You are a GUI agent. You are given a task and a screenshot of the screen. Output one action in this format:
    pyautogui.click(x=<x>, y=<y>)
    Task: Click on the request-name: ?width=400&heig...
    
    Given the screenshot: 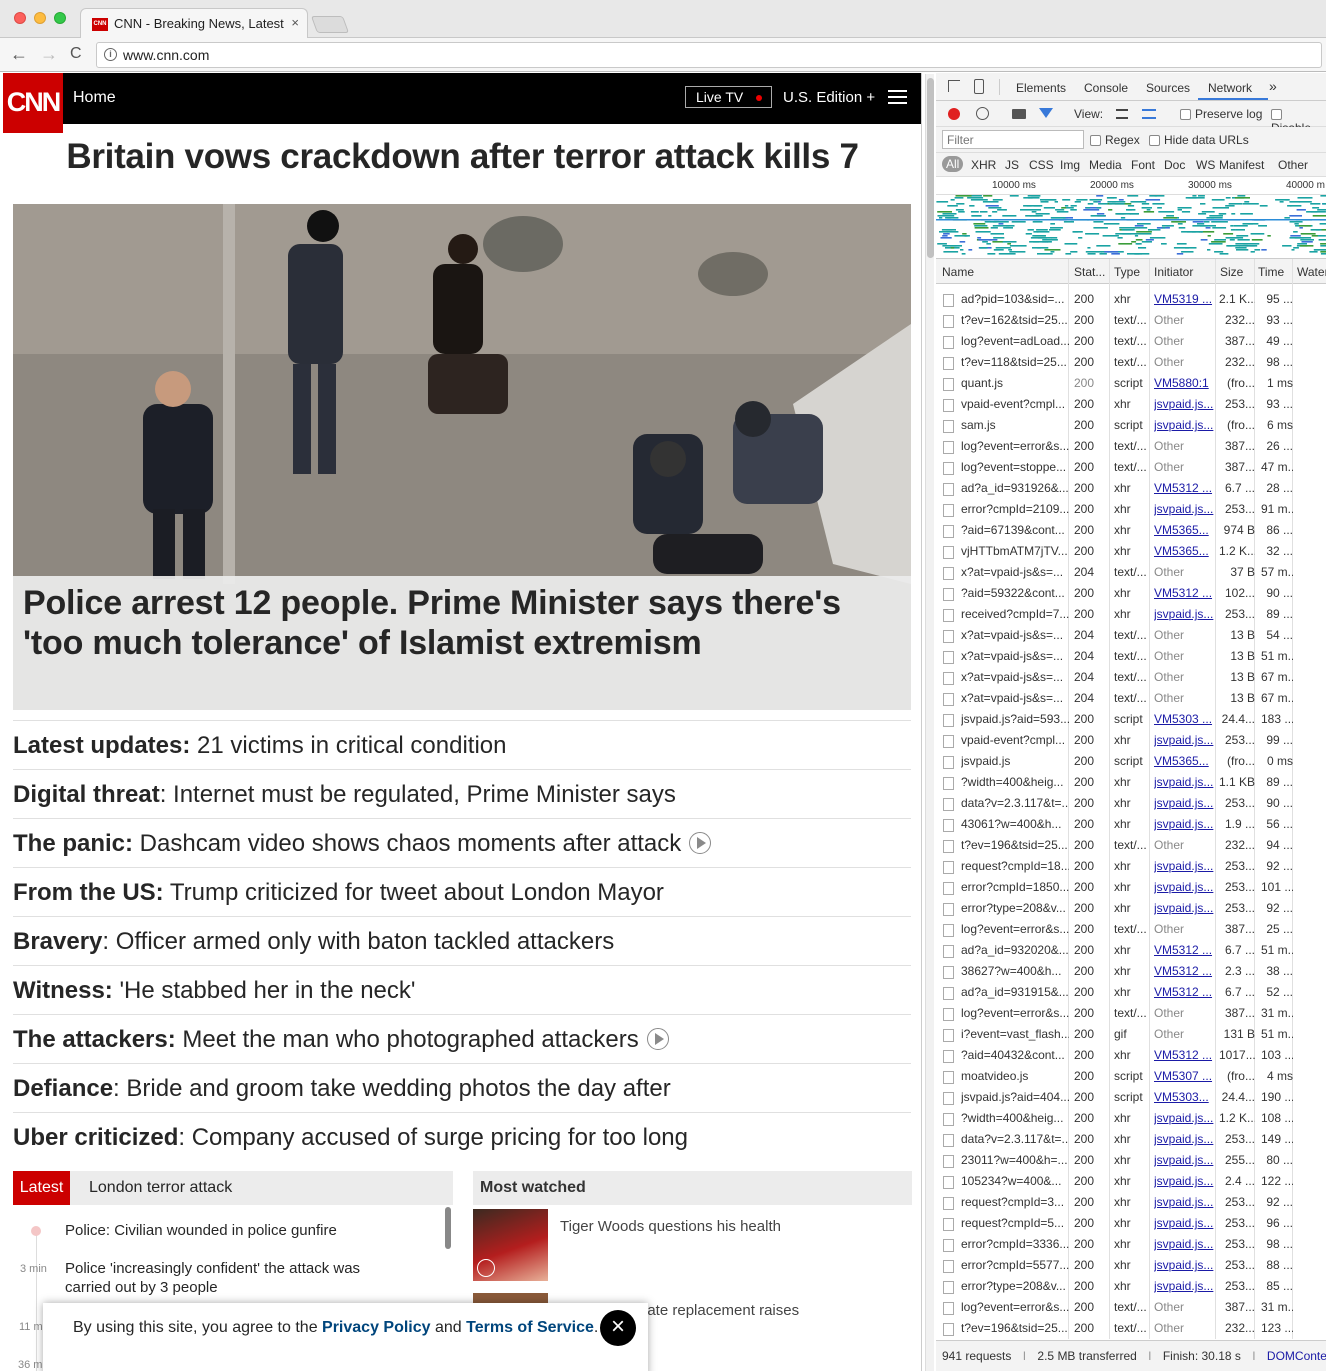 What is the action you would take?
    pyautogui.click(x=1015, y=782)
    